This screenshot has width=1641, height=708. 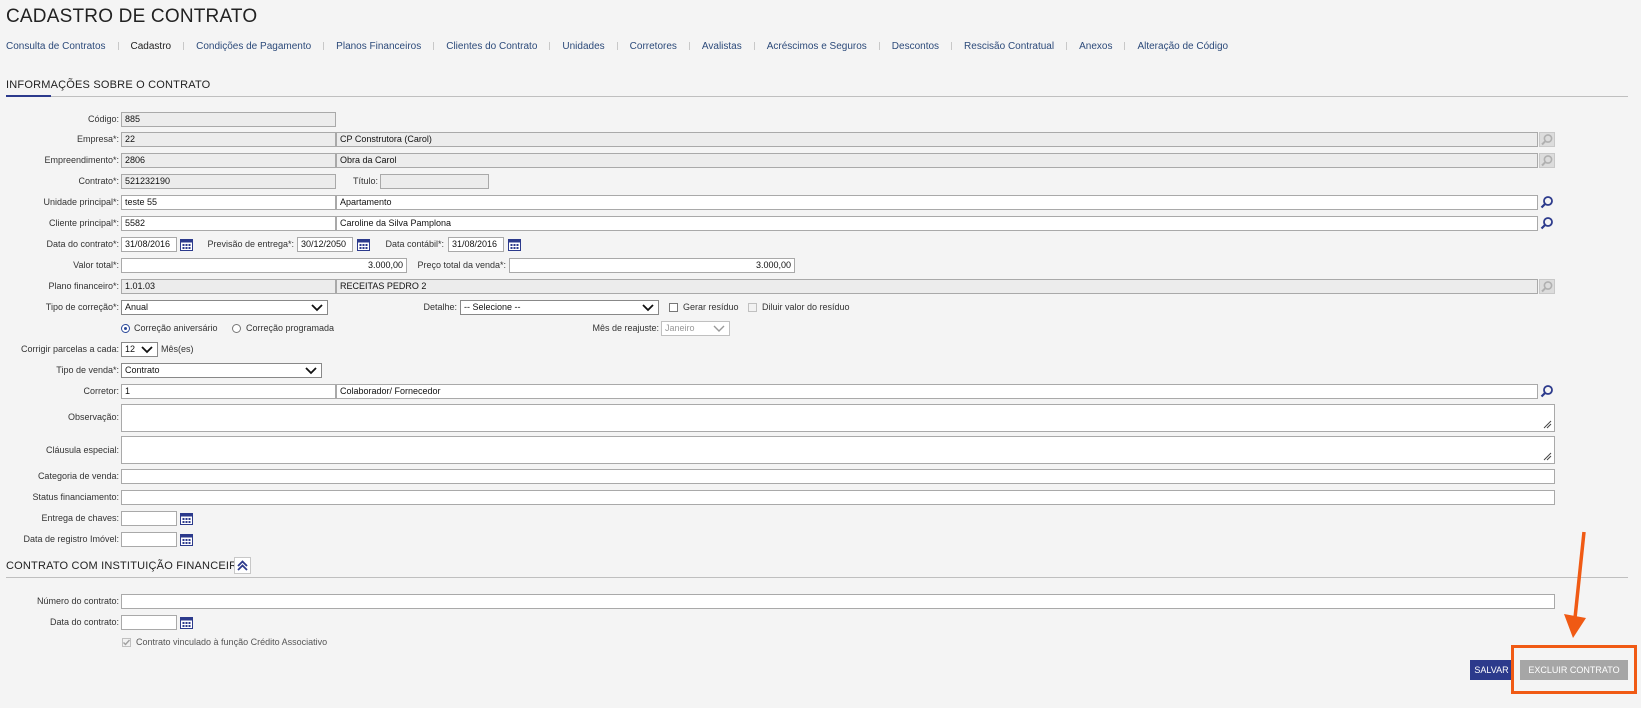 What do you see at coordinates (653, 46) in the screenshot?
I see `tab-corretores: Corretores` at bounding box center [653, 46].